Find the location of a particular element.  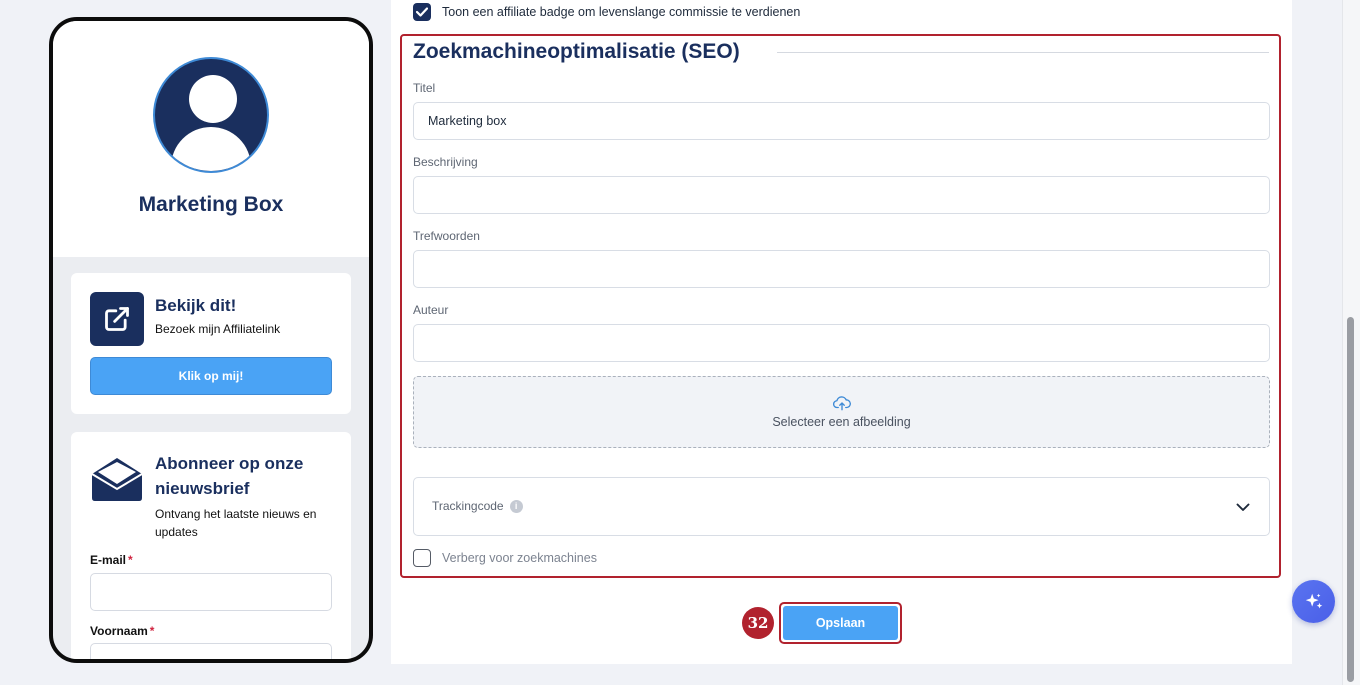

info-icon: i is located at coordinates (516, 506).